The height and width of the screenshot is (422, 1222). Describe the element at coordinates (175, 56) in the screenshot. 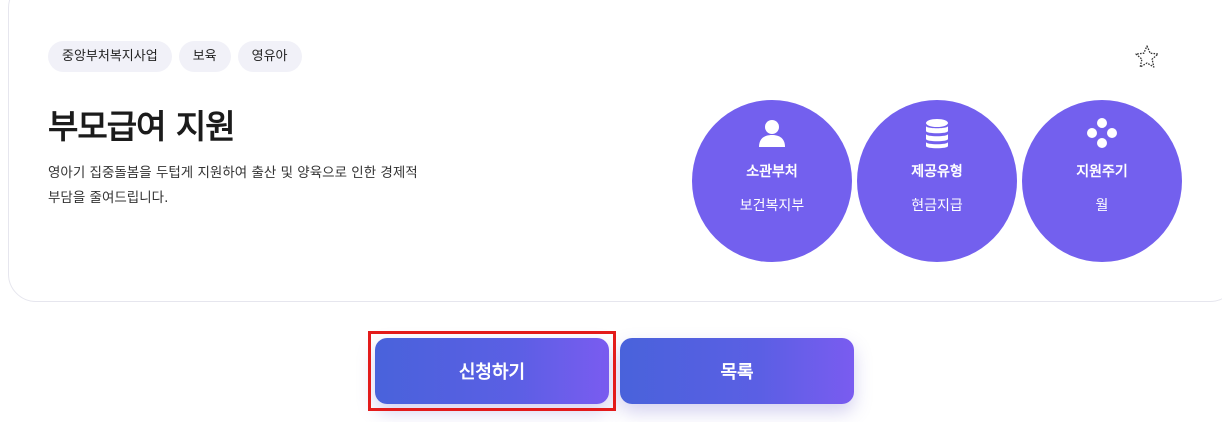

I see `tag-list: 중앙부처복지사업 보육 영유아` at that location.